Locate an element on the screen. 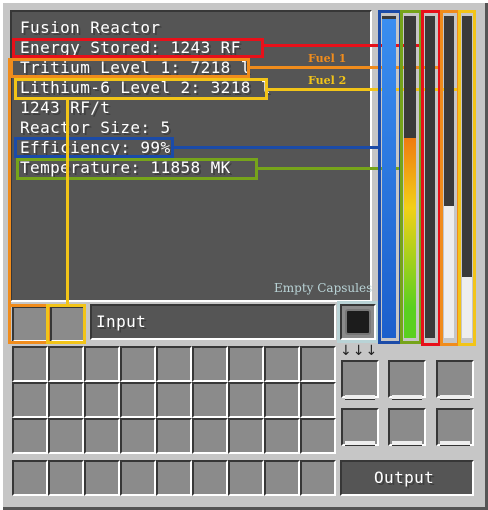  fuel1-gauge is located at coordinates (449, 177).